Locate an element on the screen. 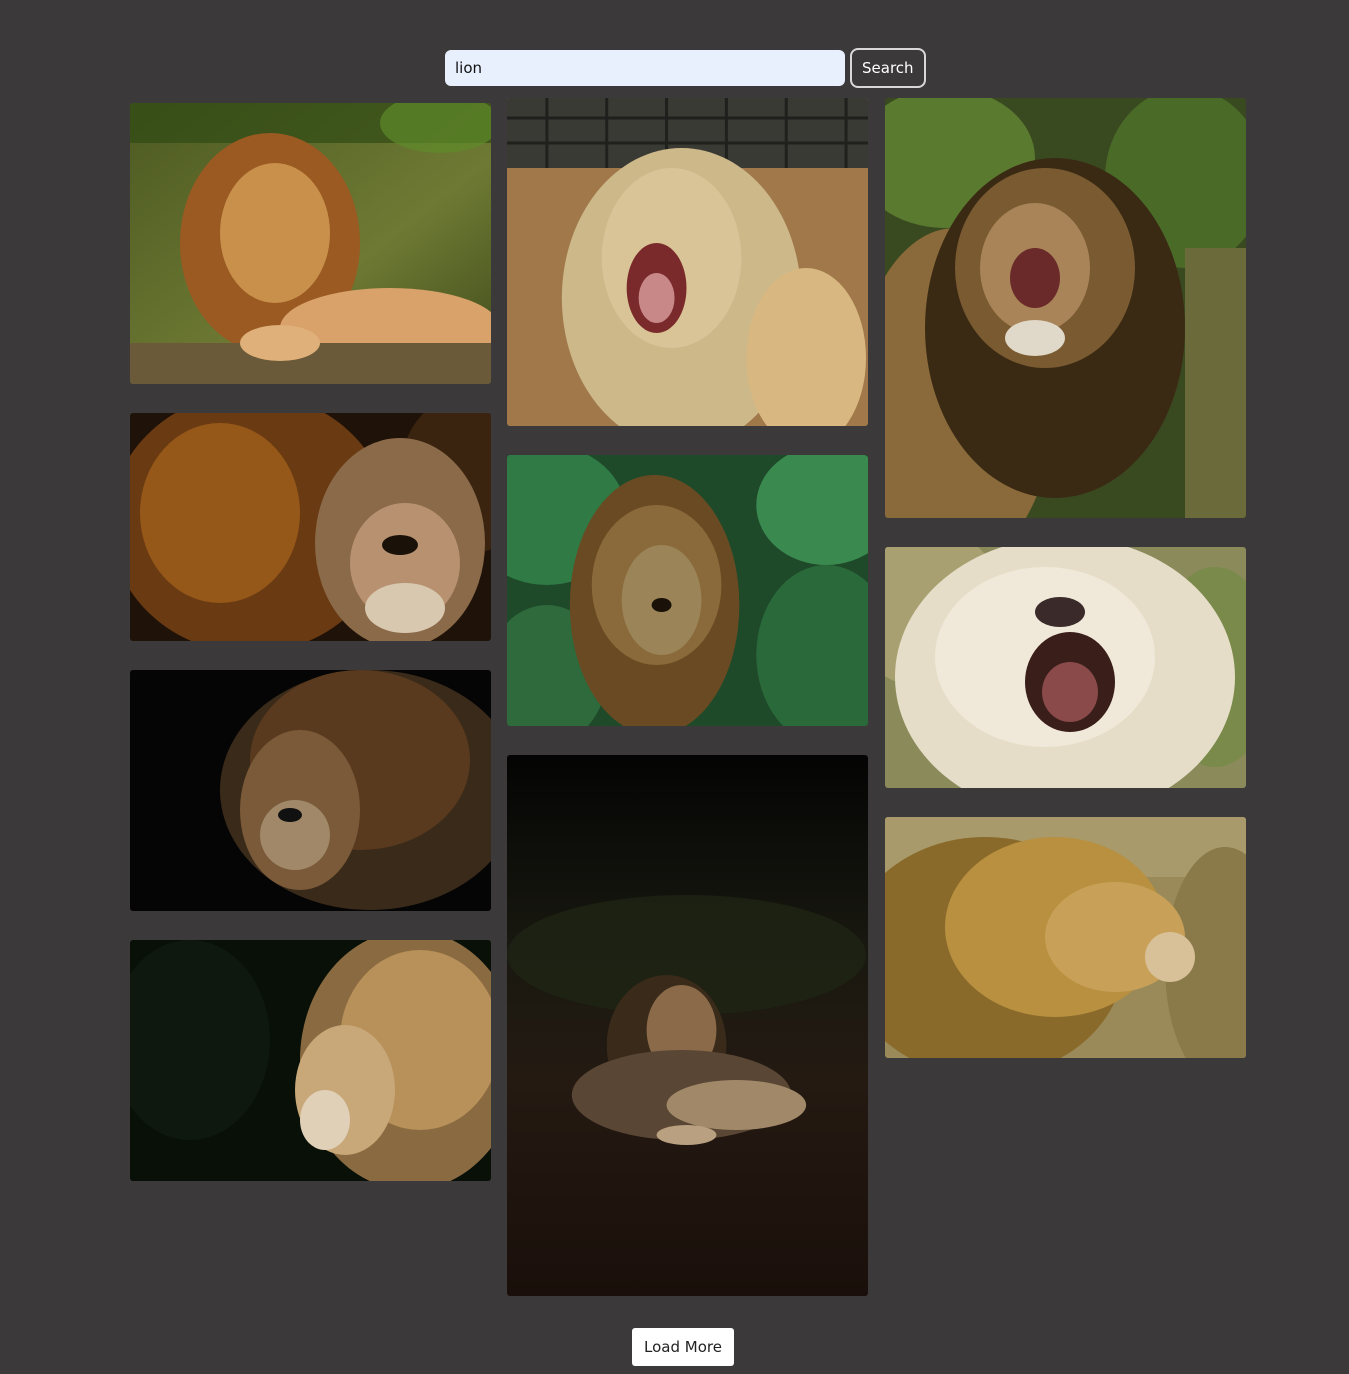 The height and width of the screenshot is (1374, 1349). lion-dark-image is located at coordinates (310, 790).